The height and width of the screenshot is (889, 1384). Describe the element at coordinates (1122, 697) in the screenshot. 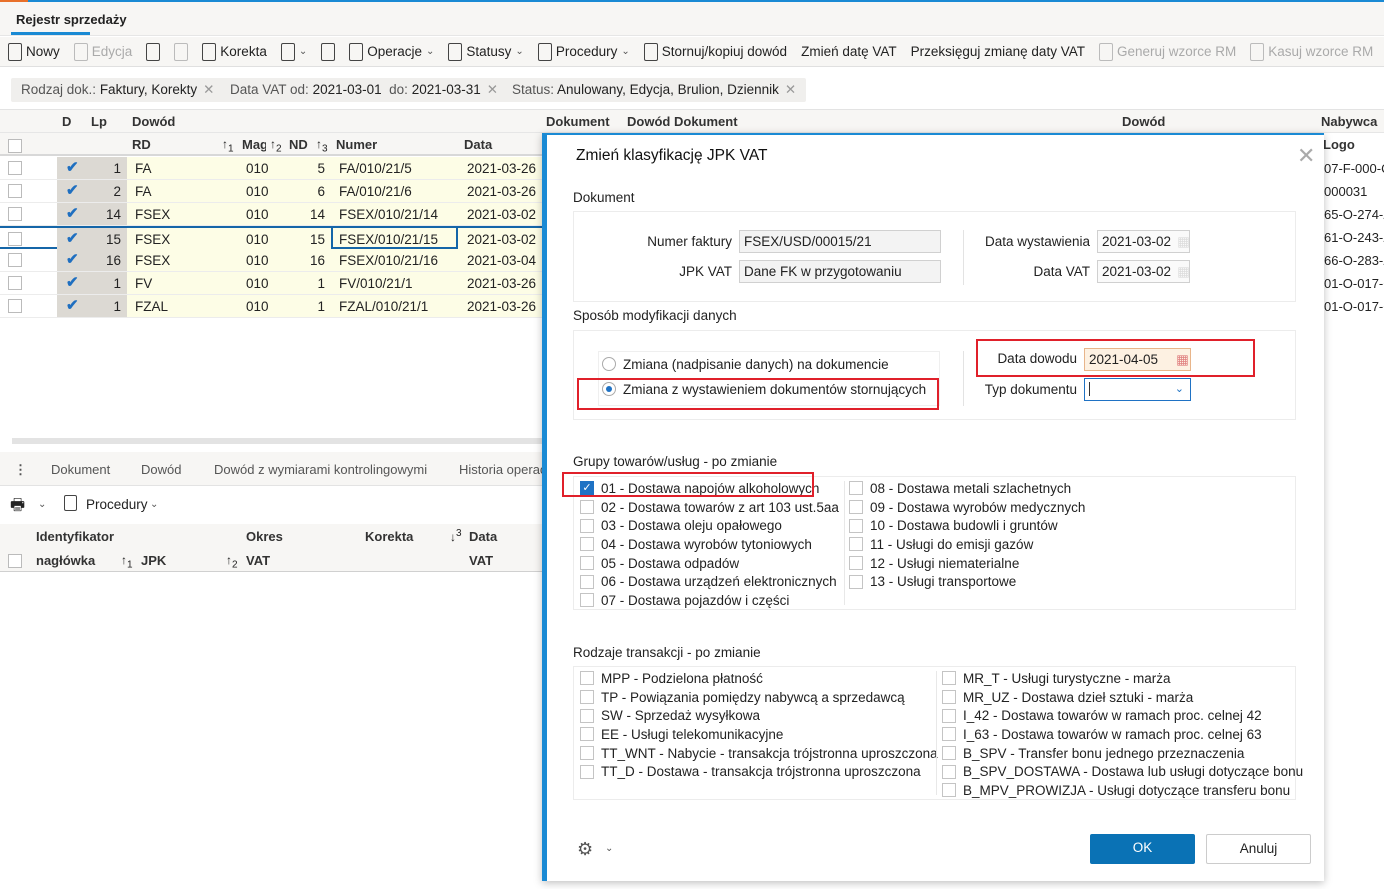

I see `checkbox-item: MR_UZ - Dostawa dzieł sztuki - marża` at that location.